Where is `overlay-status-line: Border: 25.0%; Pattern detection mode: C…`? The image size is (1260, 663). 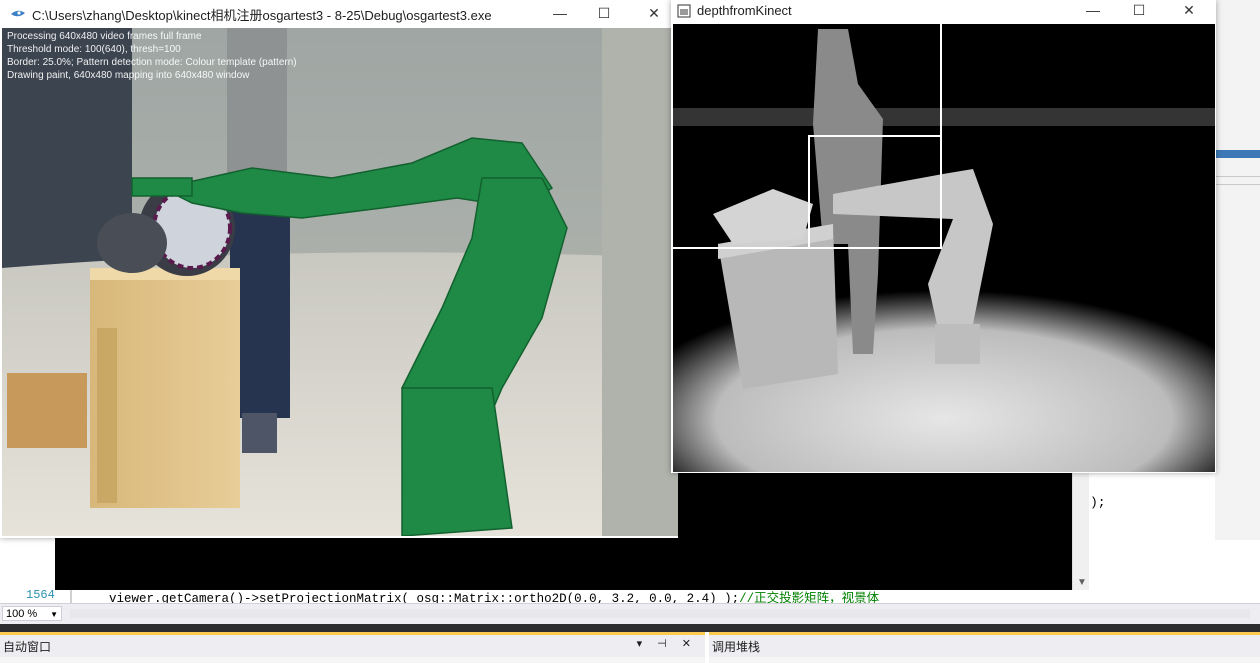 overlay-status-line: Border: 25.0%; Pattern detection mode: C… is located at coordinates (152, 62).